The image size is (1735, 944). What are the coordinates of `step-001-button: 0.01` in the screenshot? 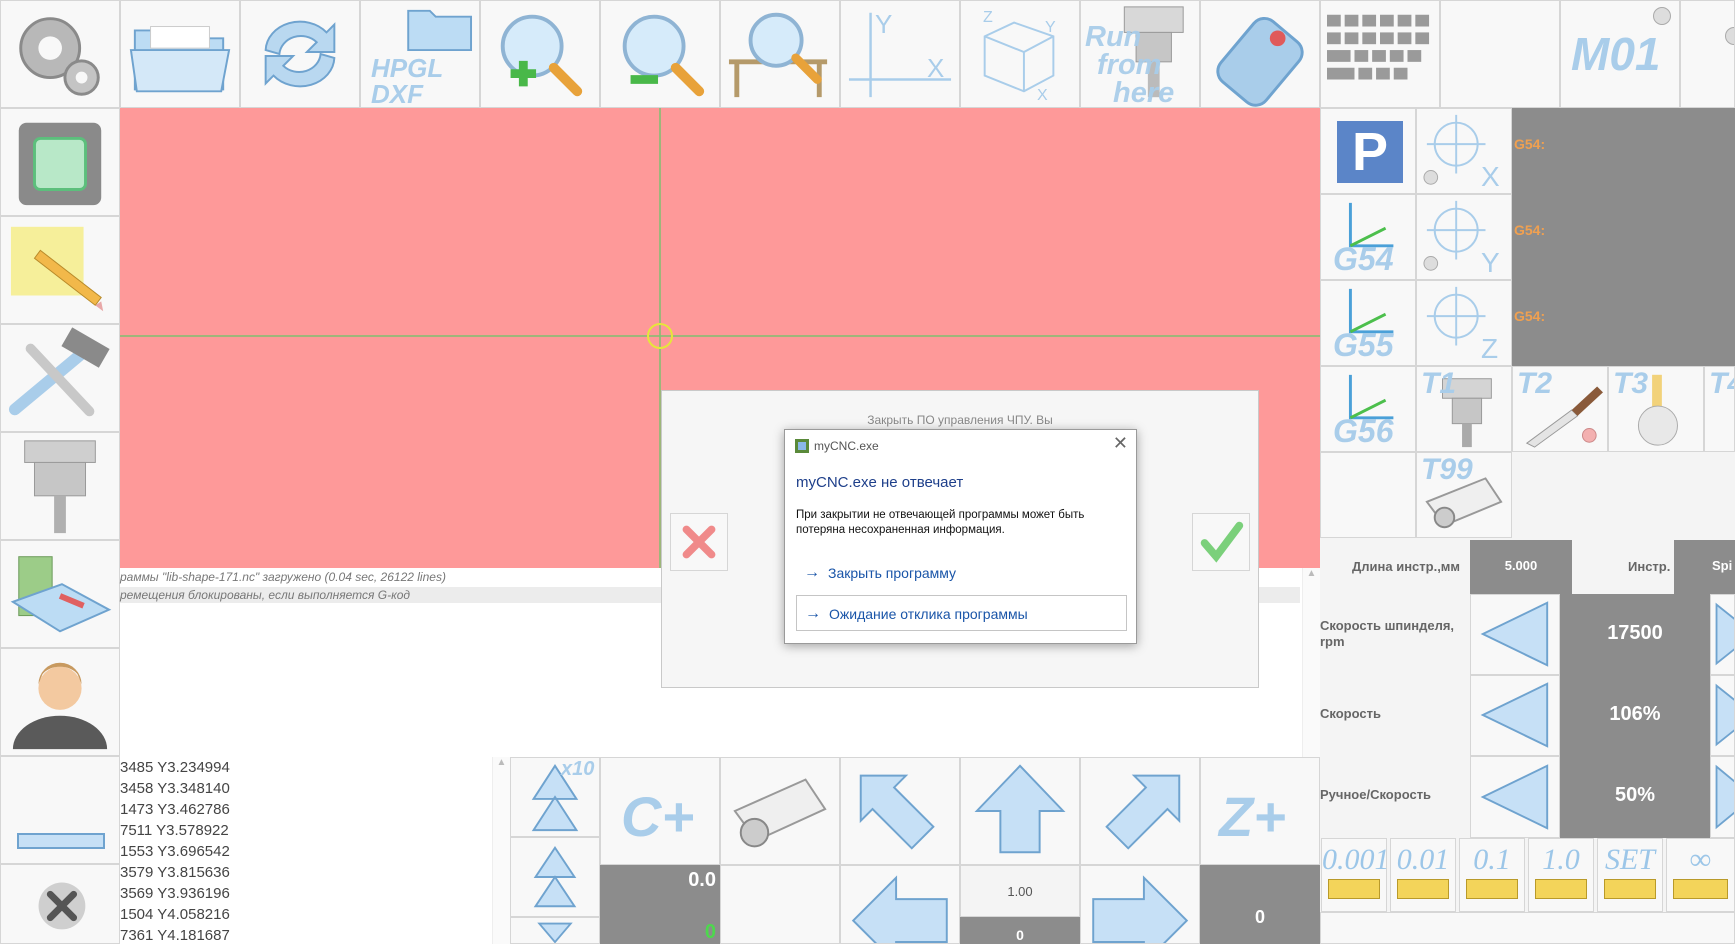 It's located at (1423, 875).